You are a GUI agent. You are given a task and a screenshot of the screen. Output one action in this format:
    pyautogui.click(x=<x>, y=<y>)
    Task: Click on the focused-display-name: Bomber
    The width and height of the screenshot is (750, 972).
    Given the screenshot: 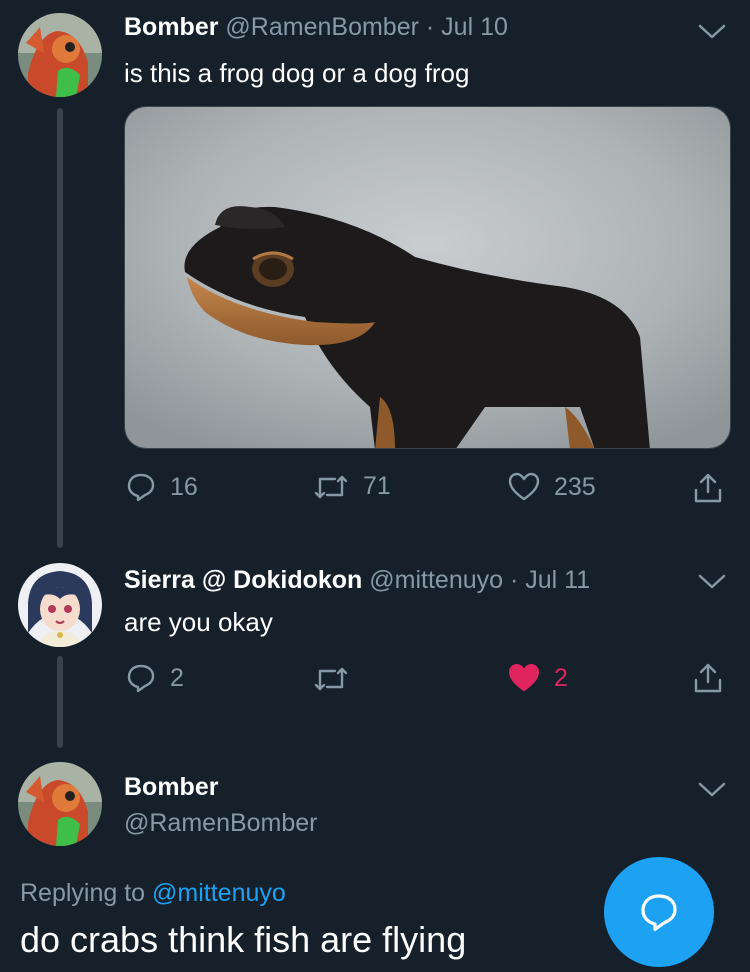 What is the action you would take?
    pyautogui.click(x=171, y=787)
    